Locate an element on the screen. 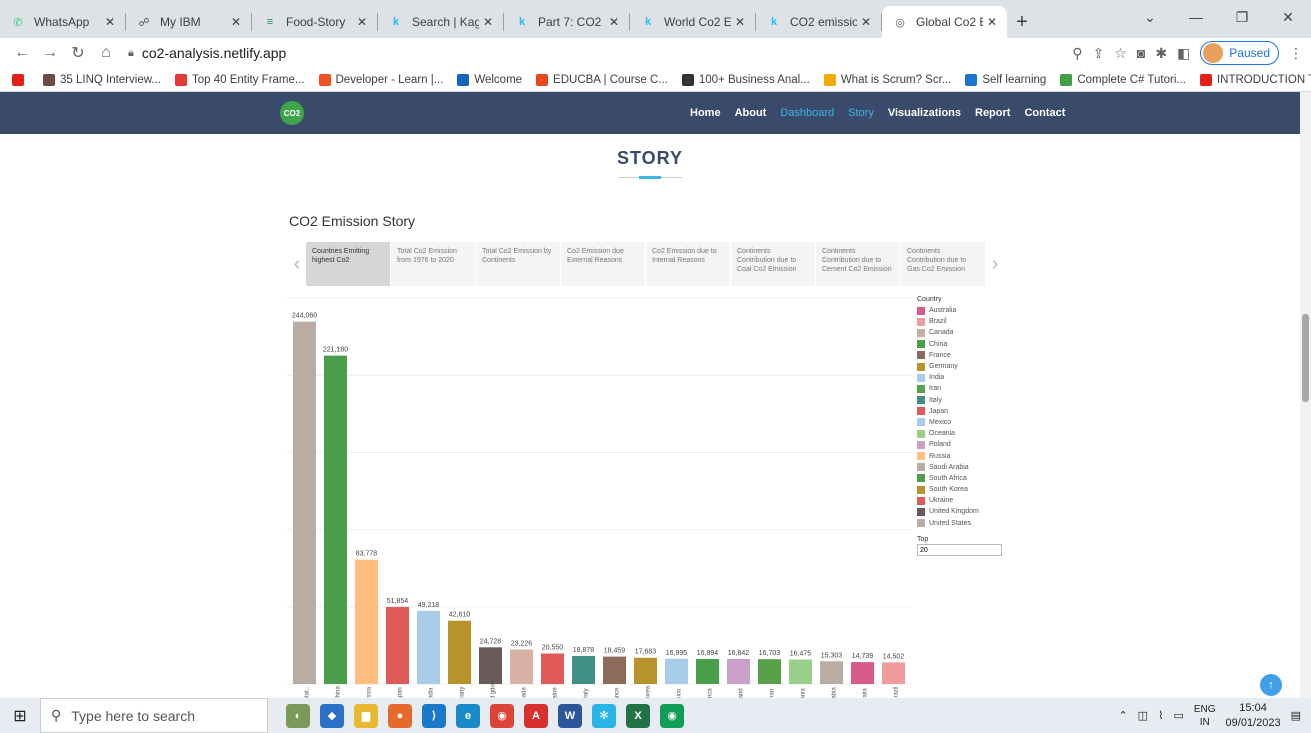 The image size is (1311, 733). story-point-tab: Co2 Emission due External Reasons is located at coordinates (603, 264).